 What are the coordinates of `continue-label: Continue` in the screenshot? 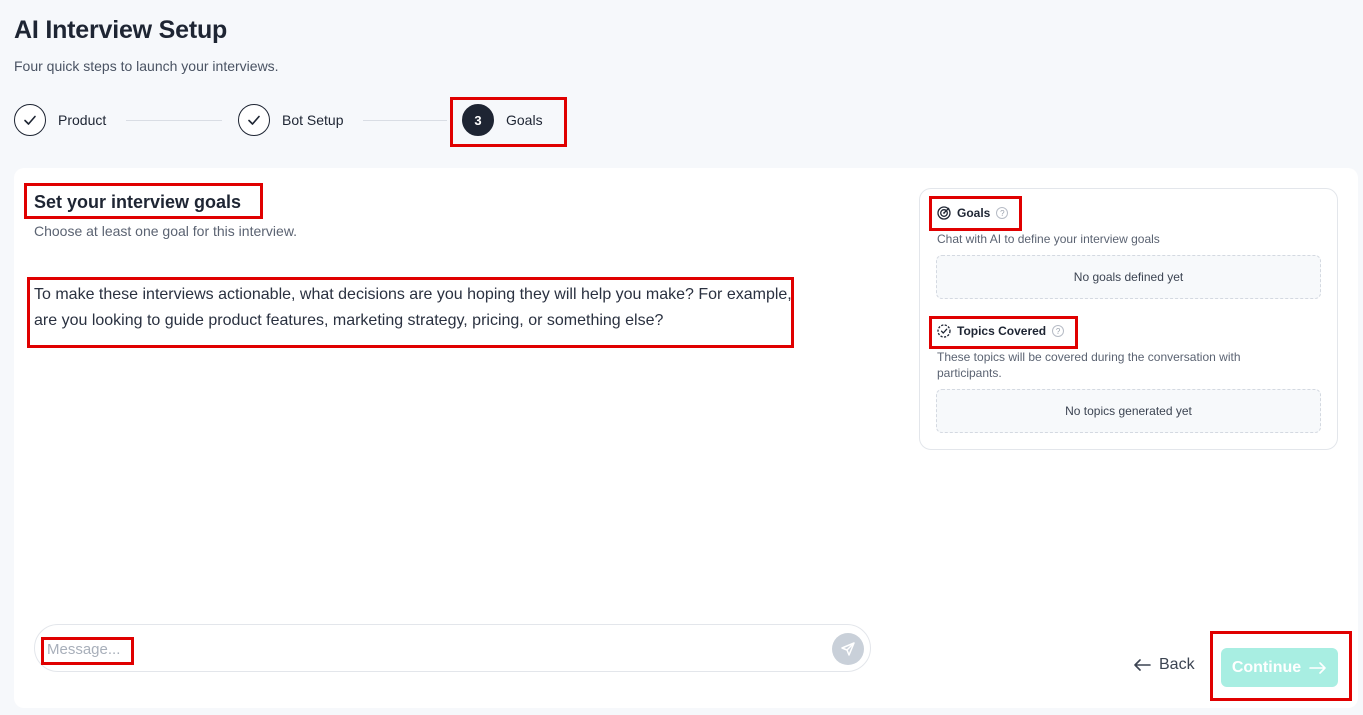 It's located at (1266, 667).